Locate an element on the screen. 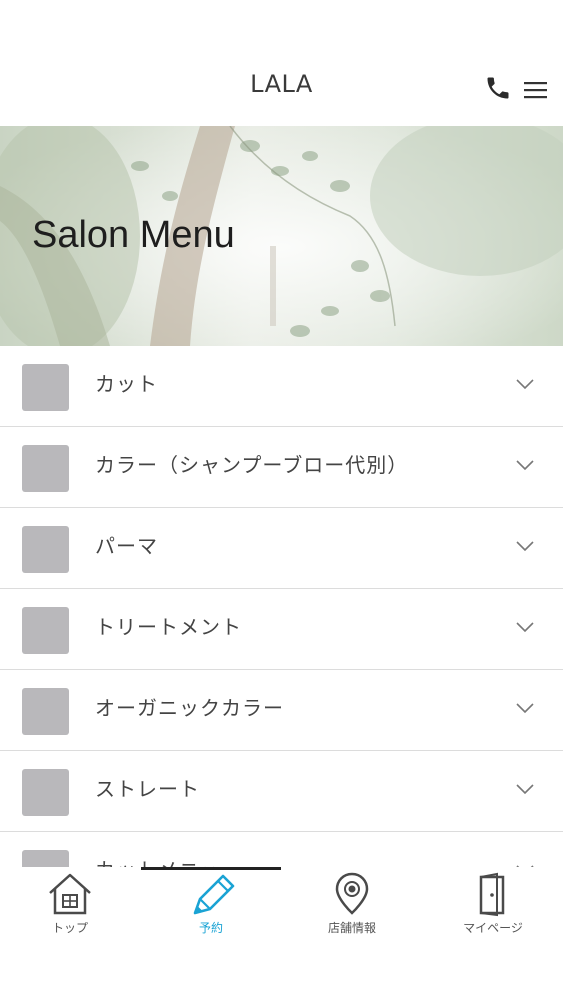 Image resolution: width=563 pixels, height=1000 pixels. nav-tab-store-info: 店舗情報 is located at coordinates (352, 904).